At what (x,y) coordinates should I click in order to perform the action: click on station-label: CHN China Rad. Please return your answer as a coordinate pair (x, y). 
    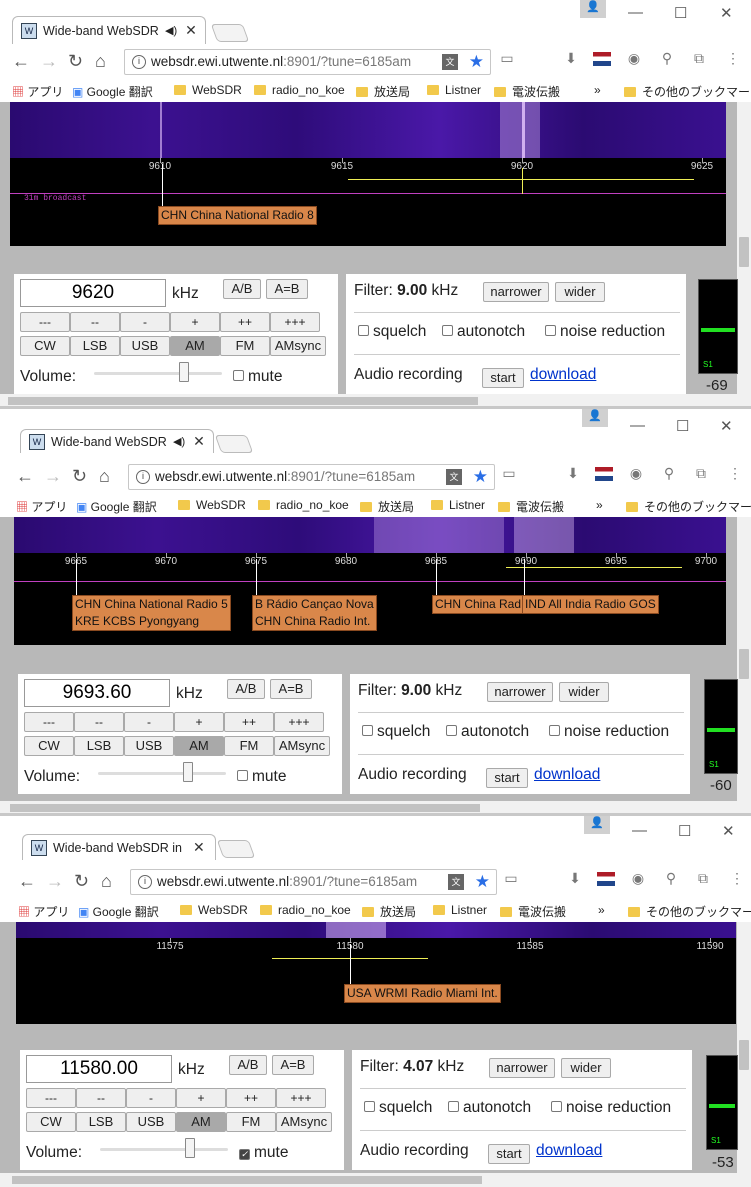
    Looking at the image, I should click on (478, 604).